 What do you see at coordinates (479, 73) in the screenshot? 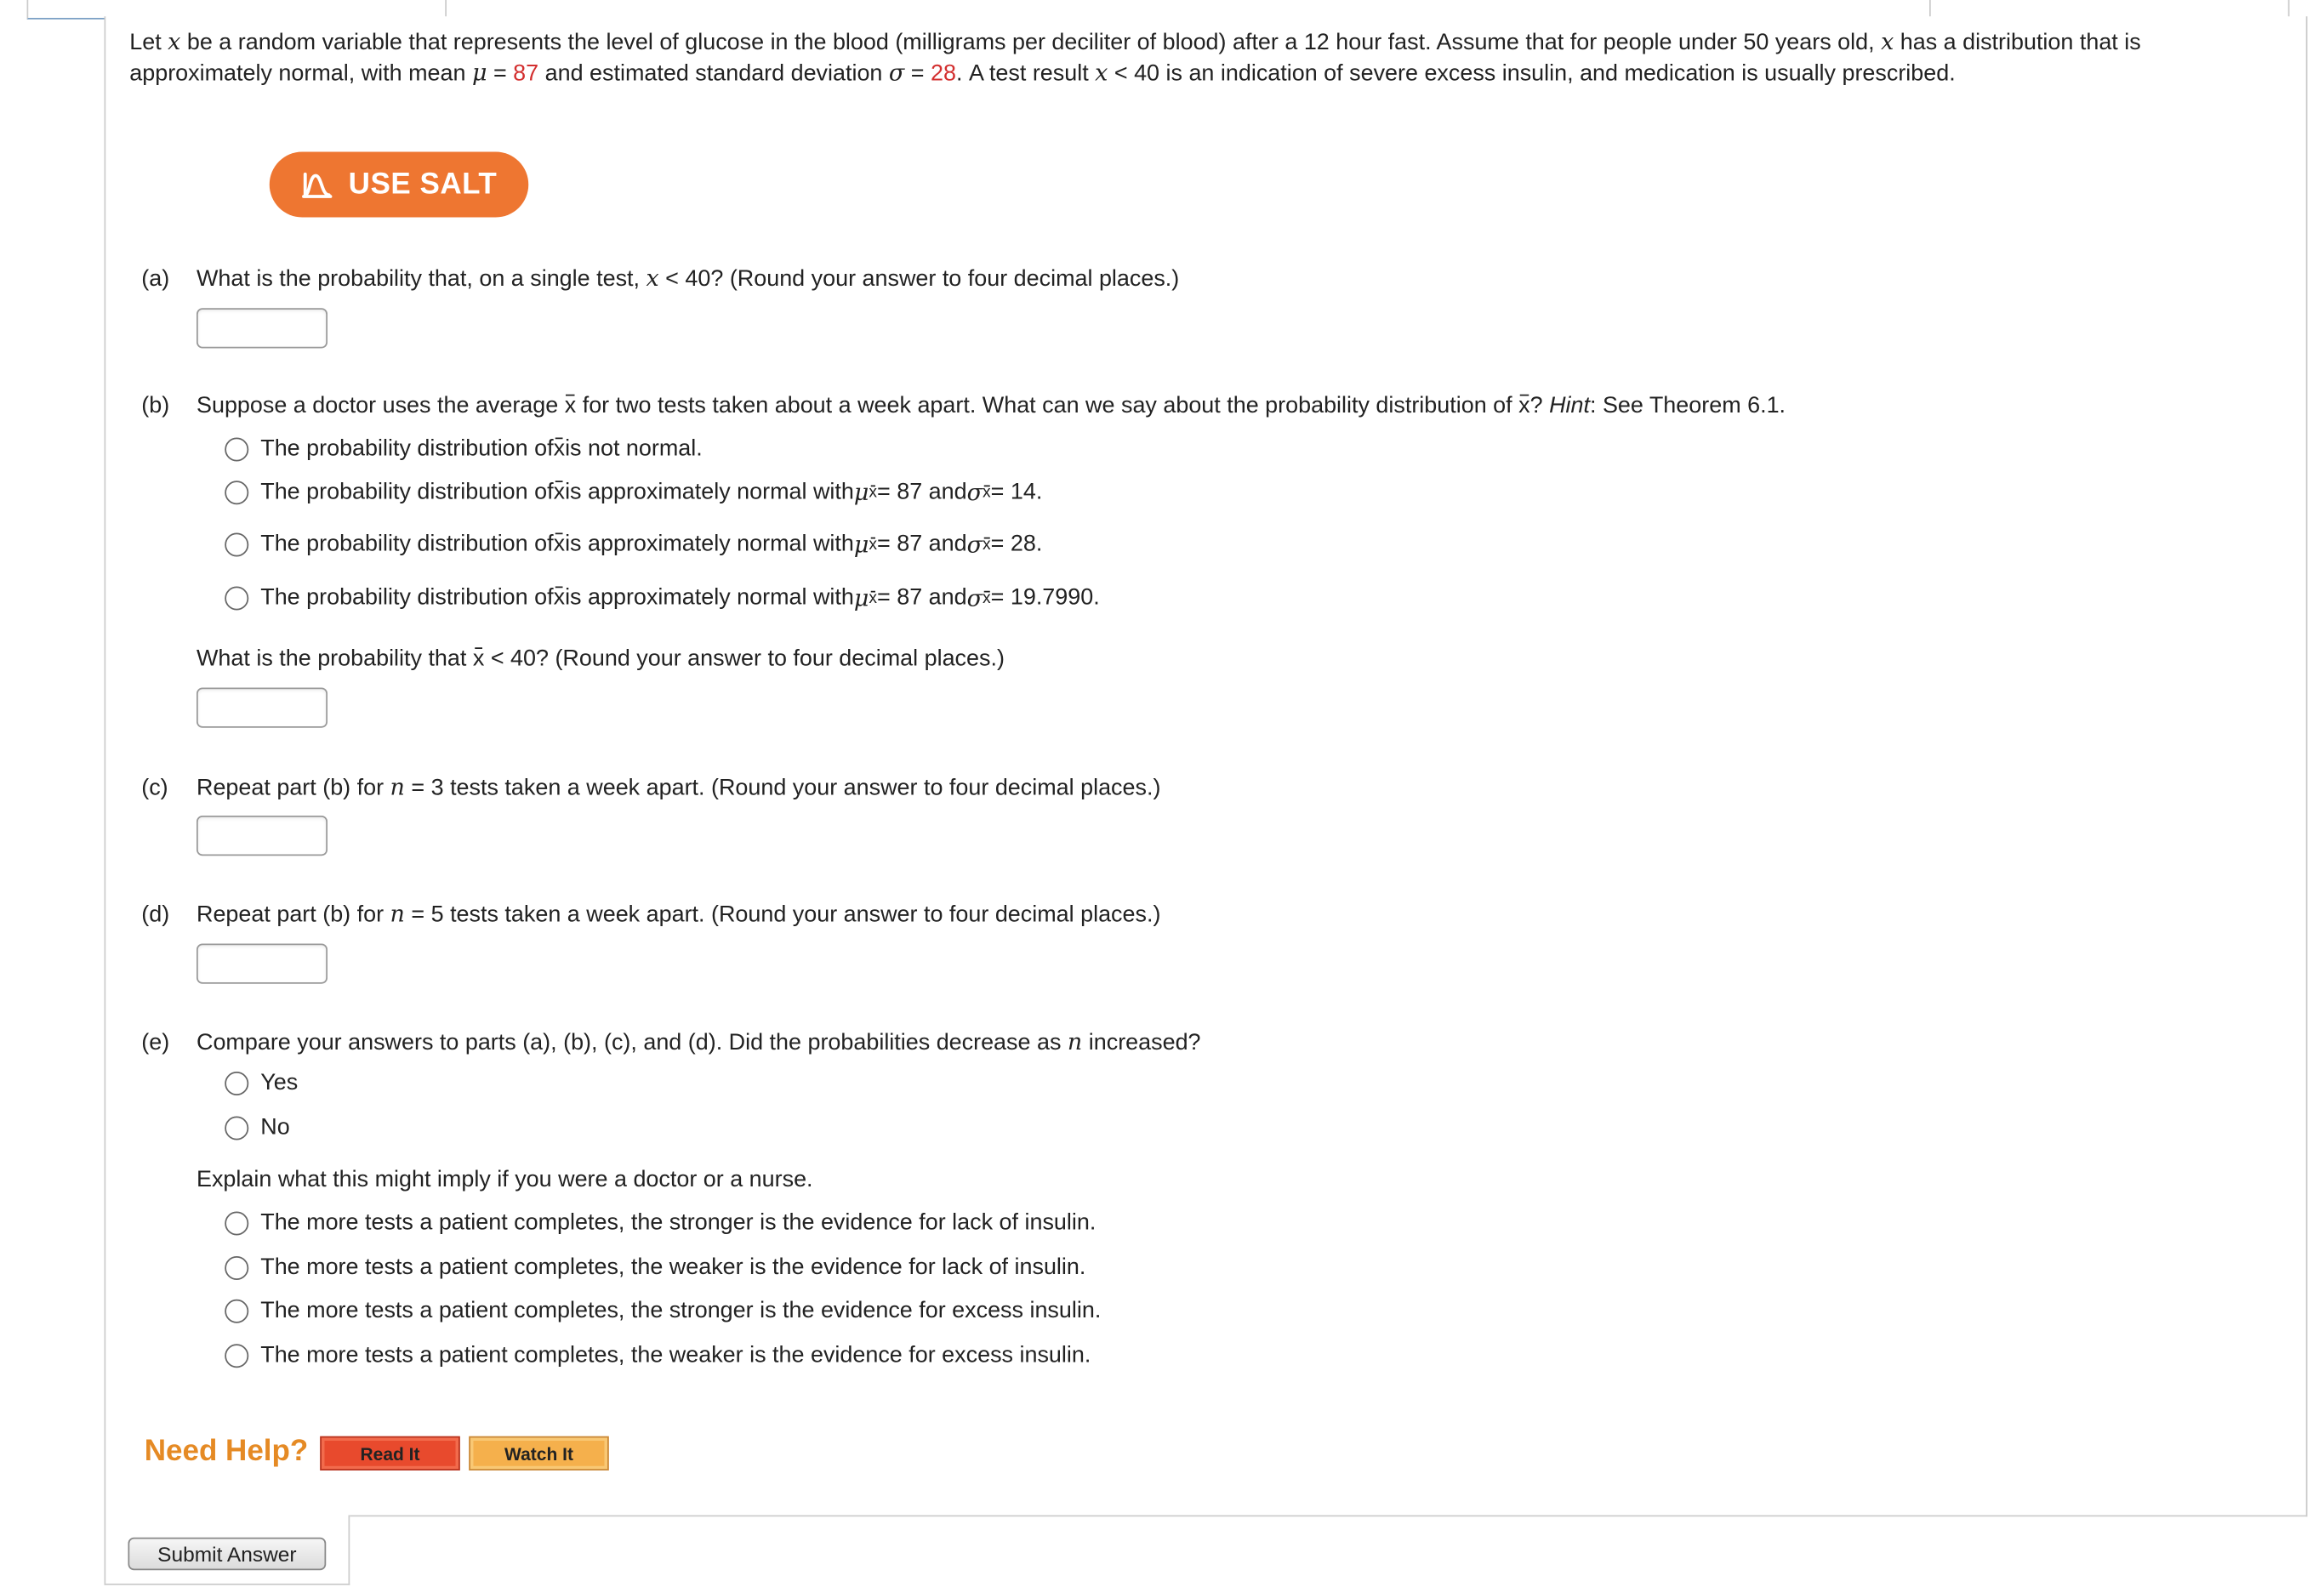
I see `mu-symbol: μ` at bounding box center [479, 73].